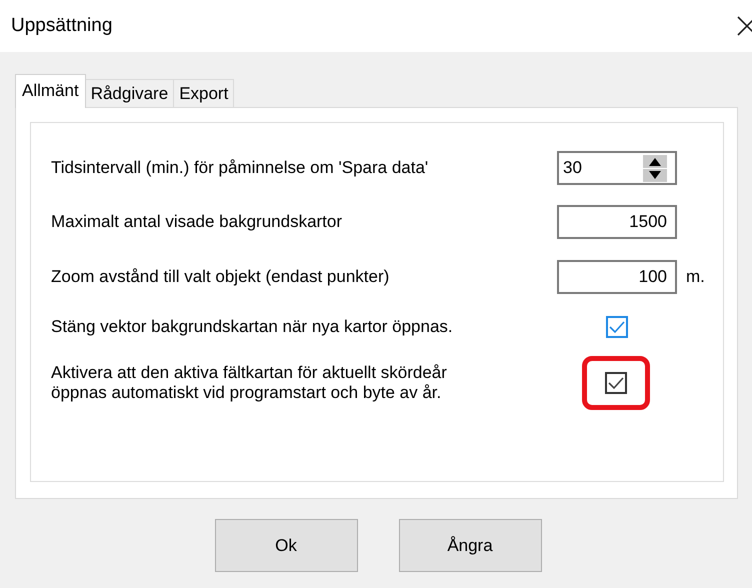 The image size is (752, 588). What do you see at coordinates (286, 545) in the screenshot?
I see `dialog-button: Ok` at bounding box center [286, 545].